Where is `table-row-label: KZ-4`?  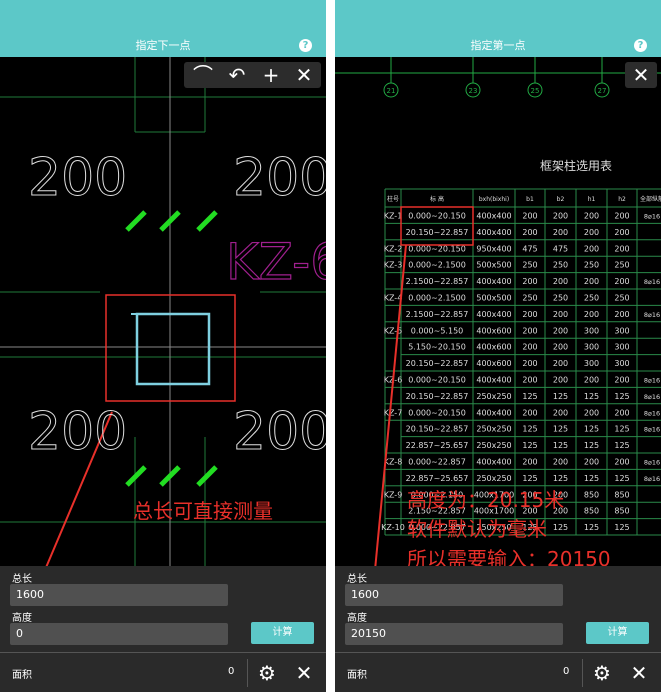 table-row-label: KZ-4 is located at coordinates (393, 298).